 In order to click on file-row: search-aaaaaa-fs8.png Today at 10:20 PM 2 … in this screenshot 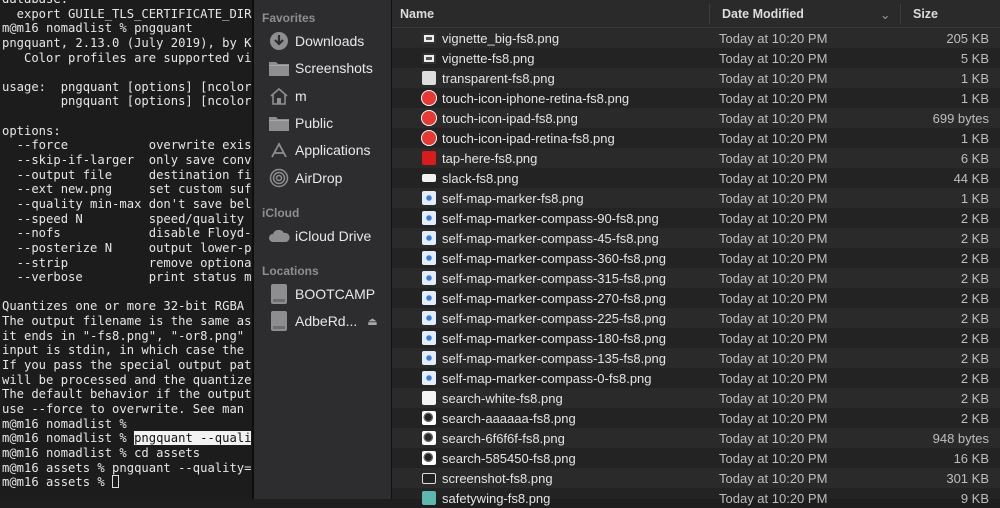, I will do `click(696, 418)`.